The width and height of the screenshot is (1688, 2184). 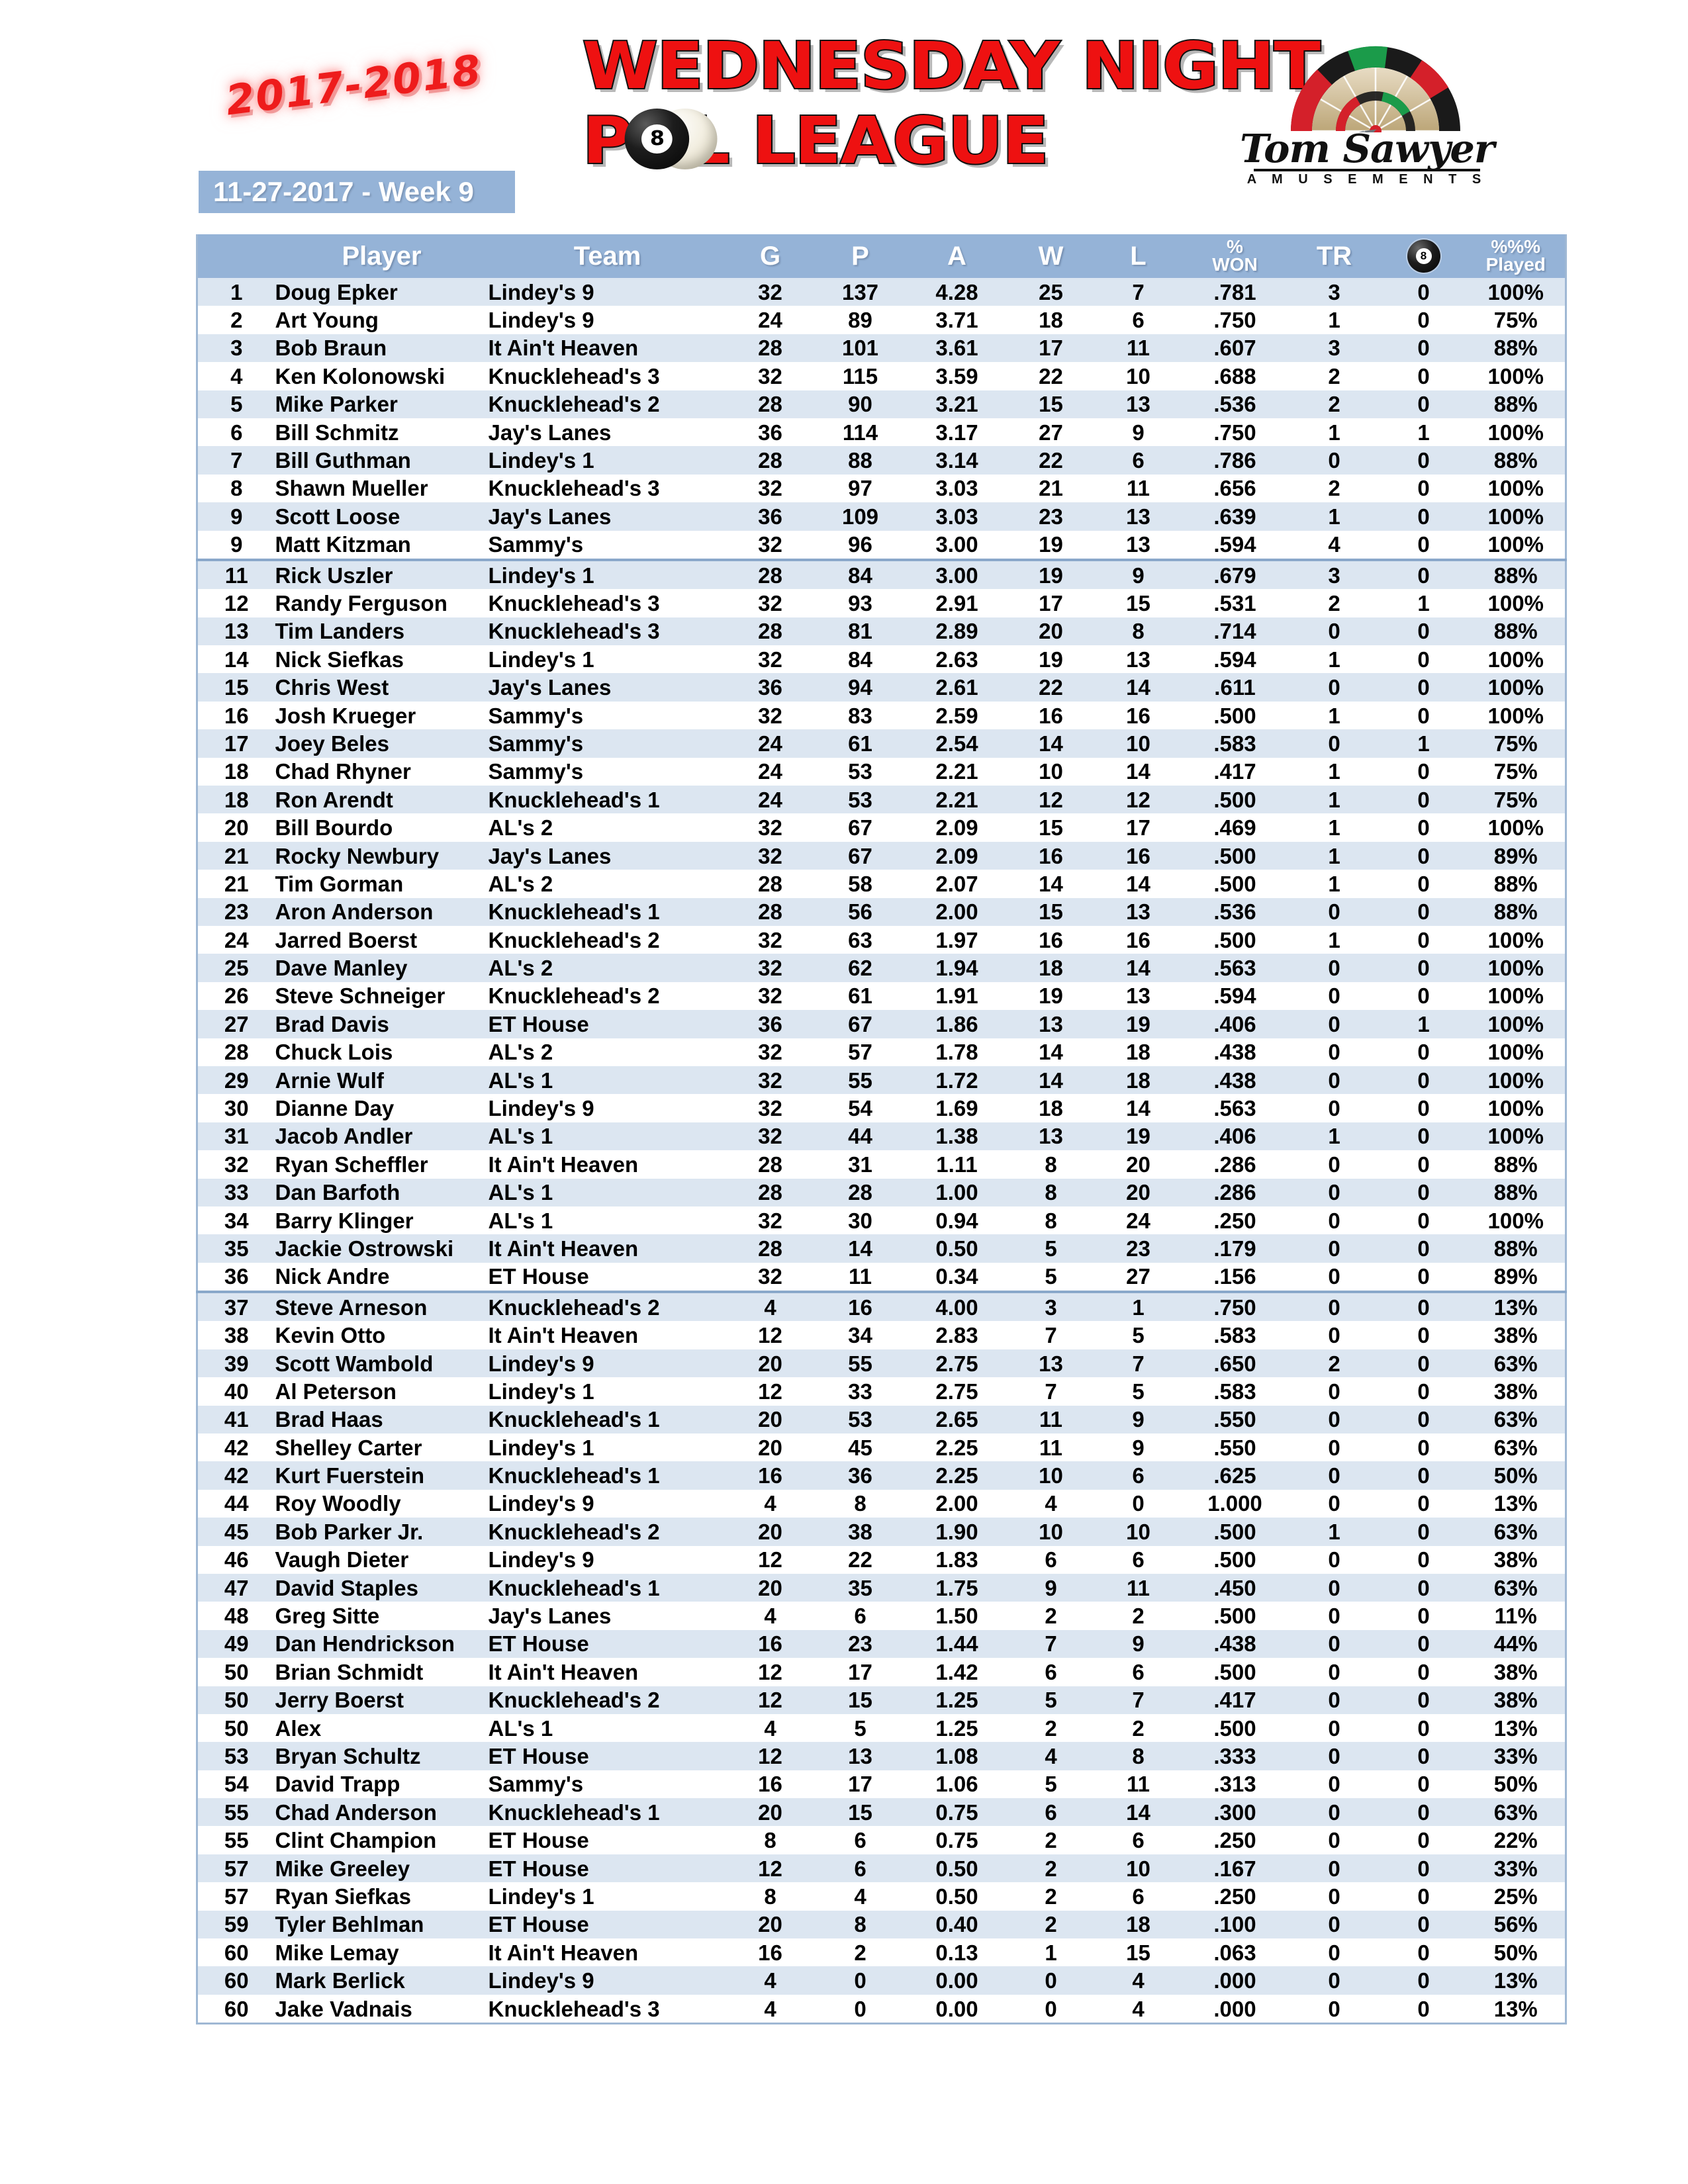 What do you see at coordinates (1235, 1363) in the screenshot?
I see `percent-won-cell: .650` at bounding box center [1235, 1363].